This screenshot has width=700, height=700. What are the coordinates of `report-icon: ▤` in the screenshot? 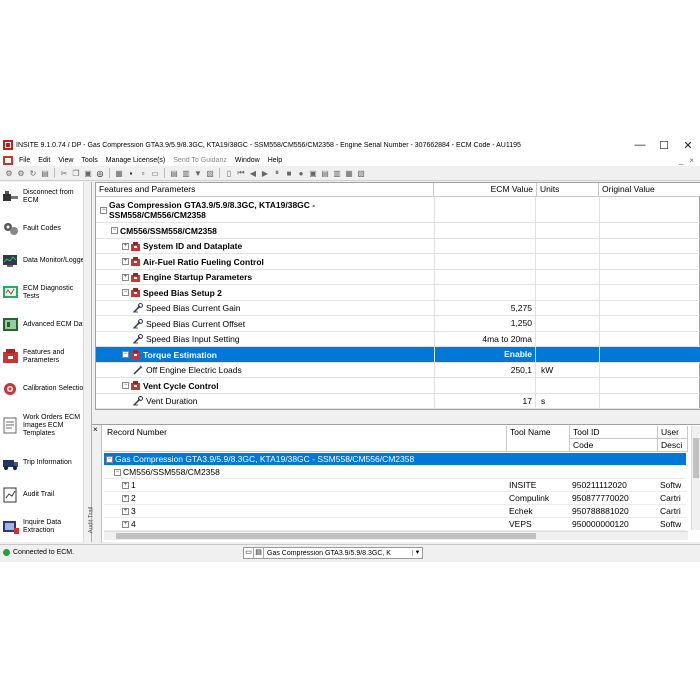 It's located at (174, 173).